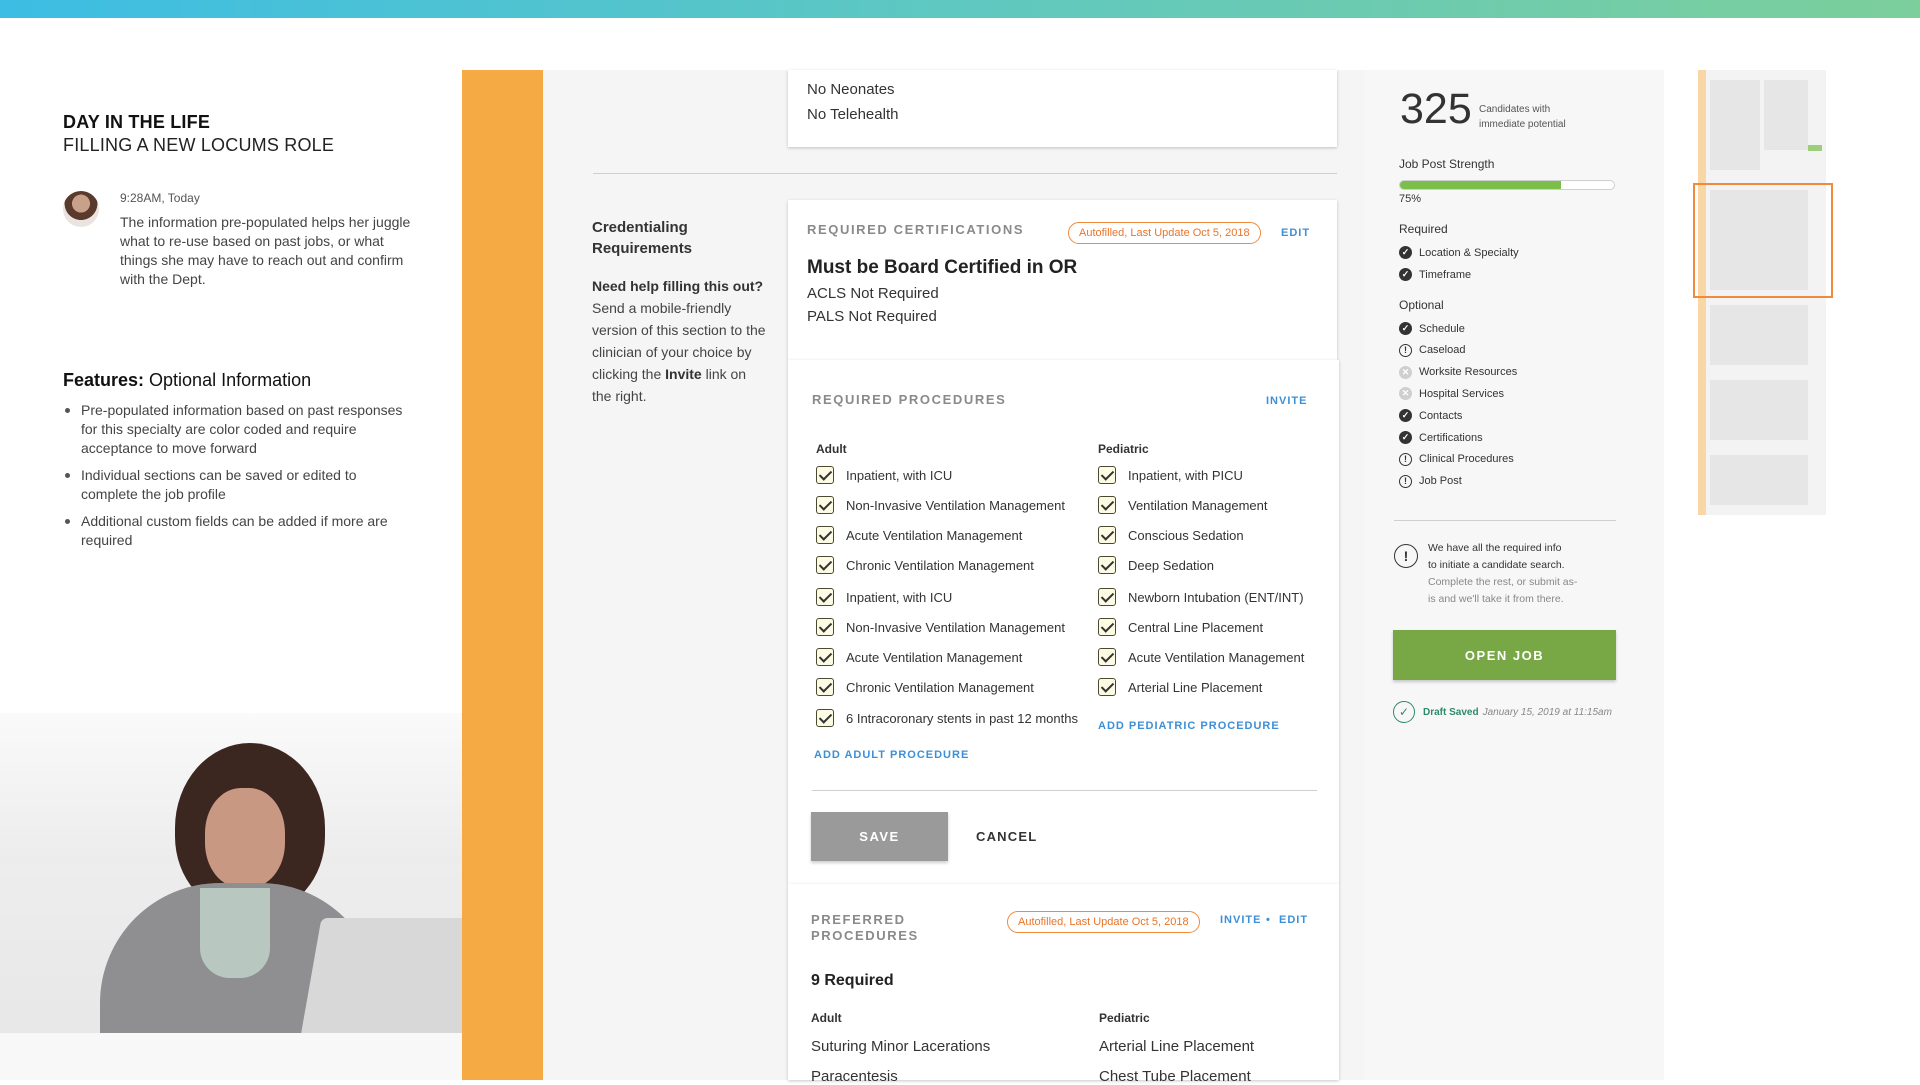  I want to click on pediatric-procedure-checkbox: Acute Ventilation Management, so click(1201, 657).